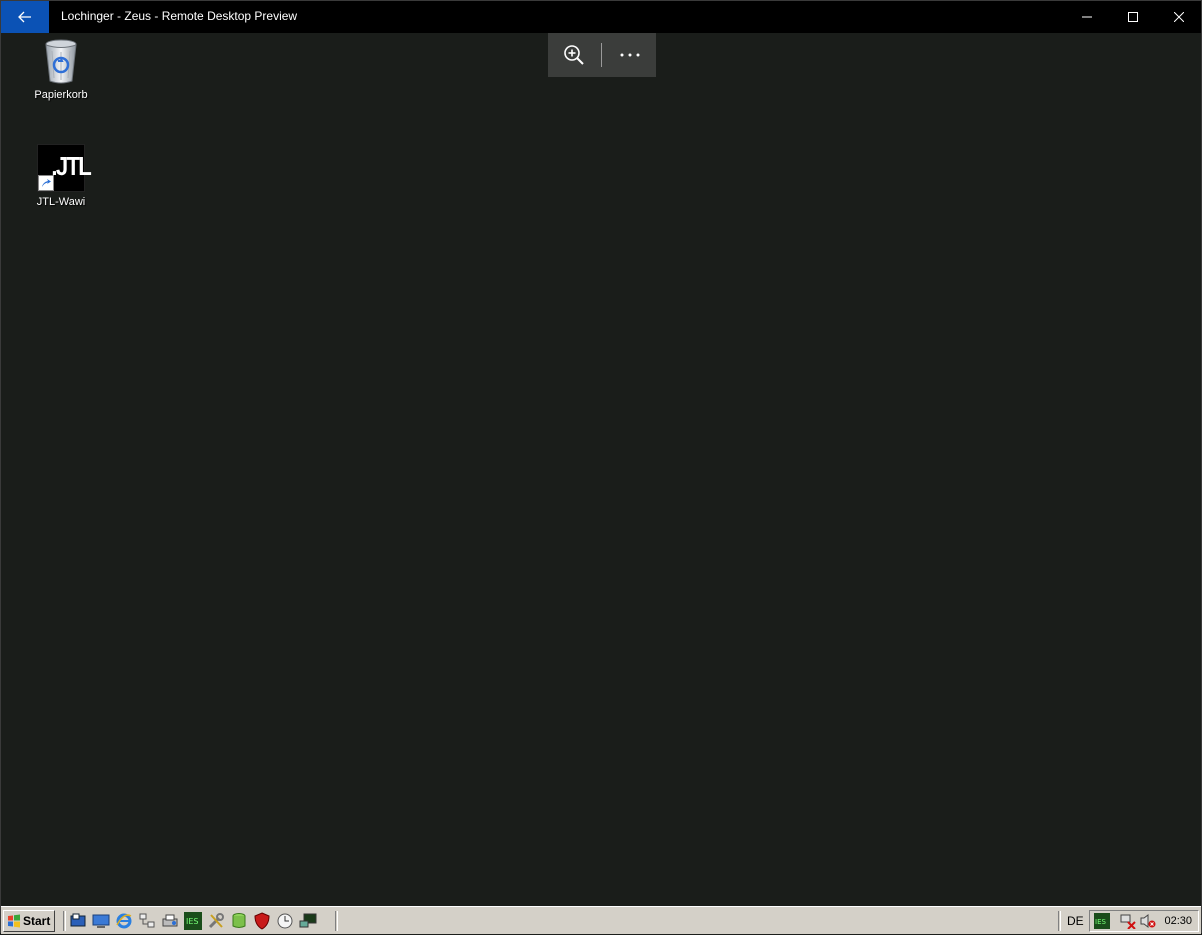  I want to click on maximize-icon, so click(1133, 17).